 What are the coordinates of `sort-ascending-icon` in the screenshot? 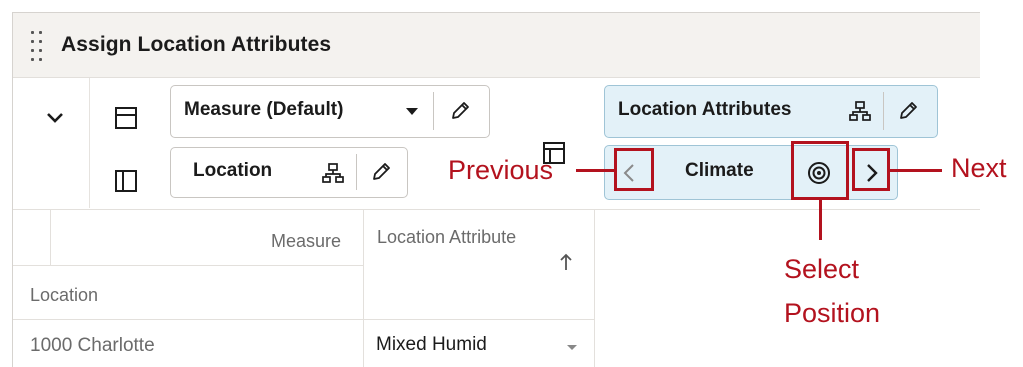 It's located at (566, 262).